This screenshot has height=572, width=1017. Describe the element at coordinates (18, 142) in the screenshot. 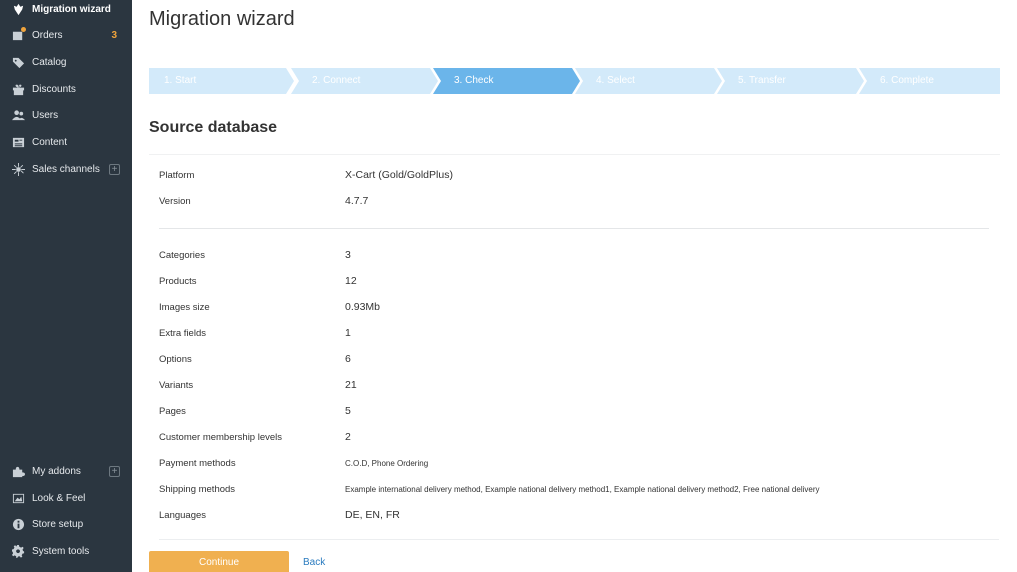

I see `content-icon` at that location.